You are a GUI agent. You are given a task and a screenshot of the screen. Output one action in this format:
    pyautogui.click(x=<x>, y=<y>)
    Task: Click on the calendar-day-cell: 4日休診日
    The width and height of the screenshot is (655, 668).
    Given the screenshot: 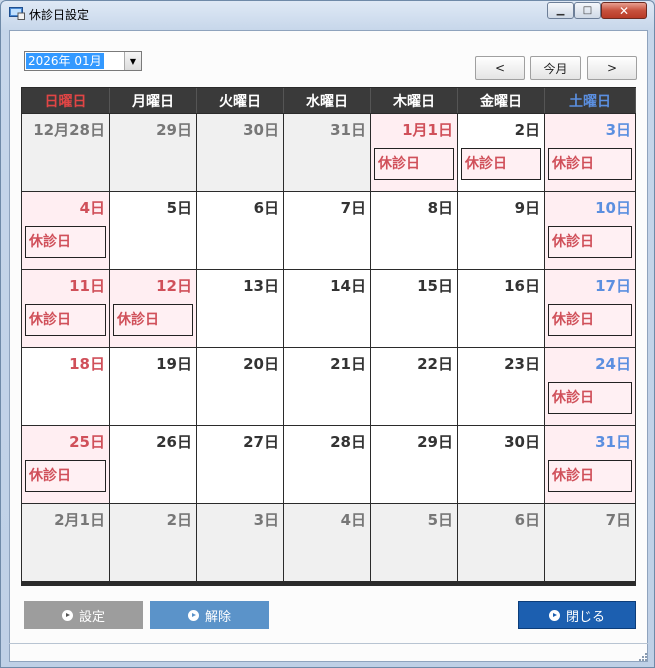 What is the action you would take?
    pyautogui.click(x=65, y=230)
    